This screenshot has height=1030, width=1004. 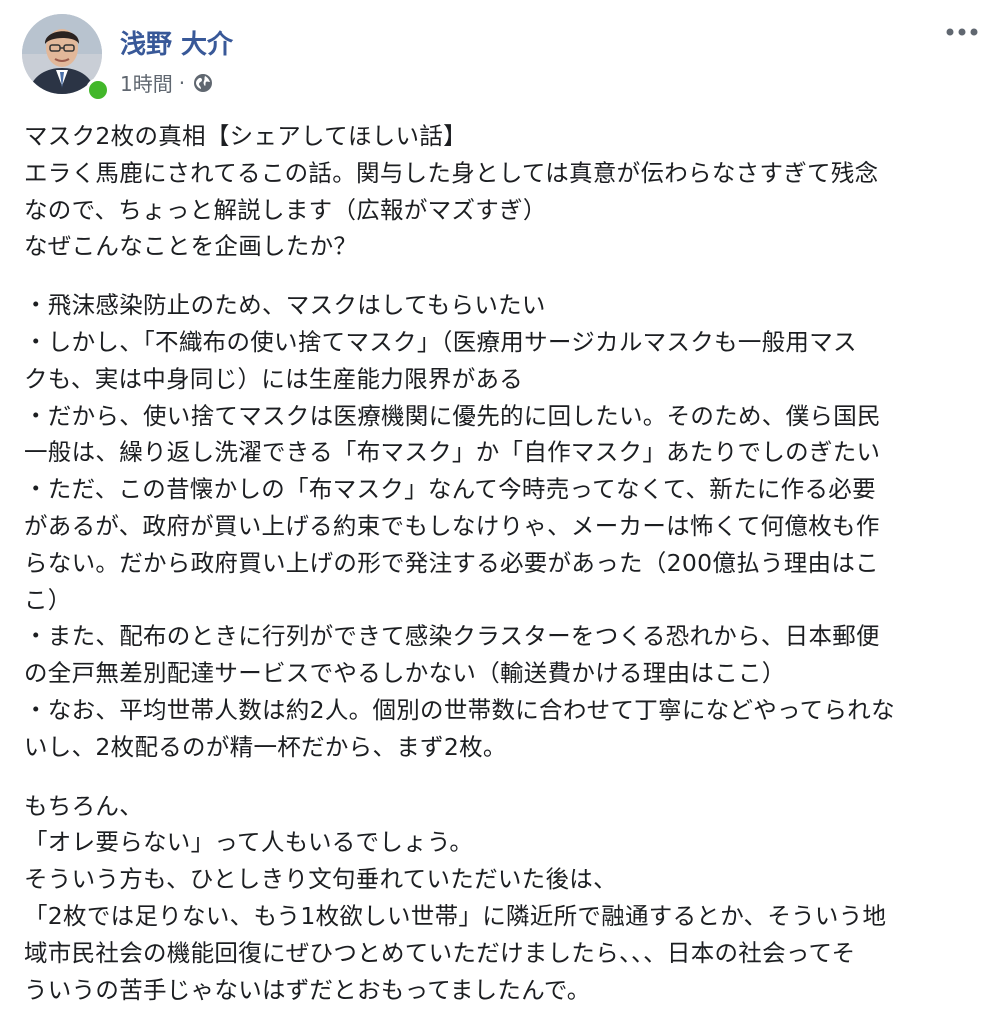 What do you see at coordinates (459, 709) in the screenshot?
I see `post-text-line: ・なお、平均世帯人数は約2人。個別の世帯数に合わせて丁寧になどやってられな` at bounding box center [459, 709].